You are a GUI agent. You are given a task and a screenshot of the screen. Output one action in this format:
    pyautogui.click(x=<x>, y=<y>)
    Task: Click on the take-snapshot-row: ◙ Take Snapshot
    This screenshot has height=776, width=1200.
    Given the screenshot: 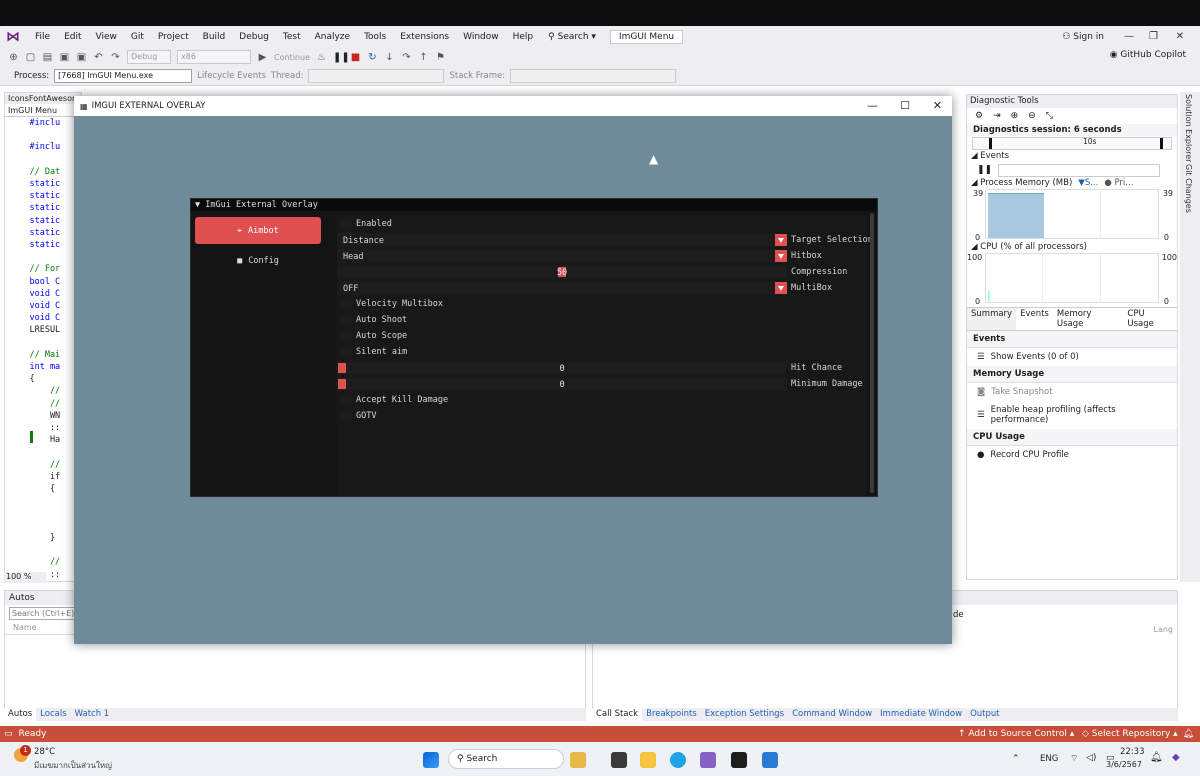 What is the action you would take?
    pyautogui.click(x=1072, y=392)
    